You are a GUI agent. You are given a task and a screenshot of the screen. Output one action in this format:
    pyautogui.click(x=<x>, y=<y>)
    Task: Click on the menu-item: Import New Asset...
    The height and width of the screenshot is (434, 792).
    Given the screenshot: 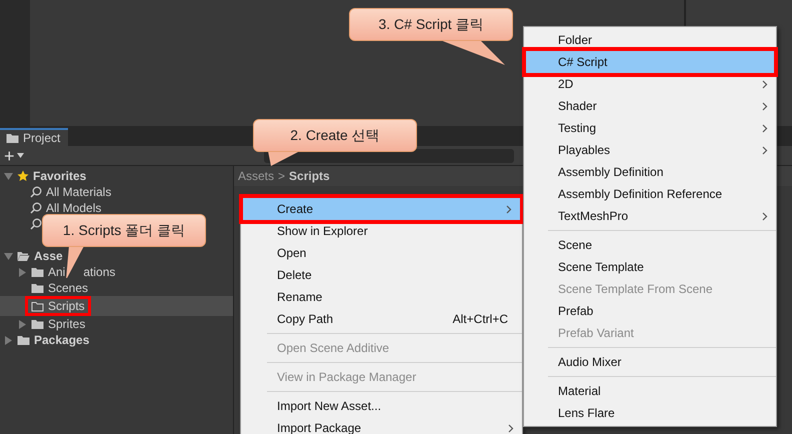 What is the action you would take?
    pyautogui.click(x=381, y=406)
    